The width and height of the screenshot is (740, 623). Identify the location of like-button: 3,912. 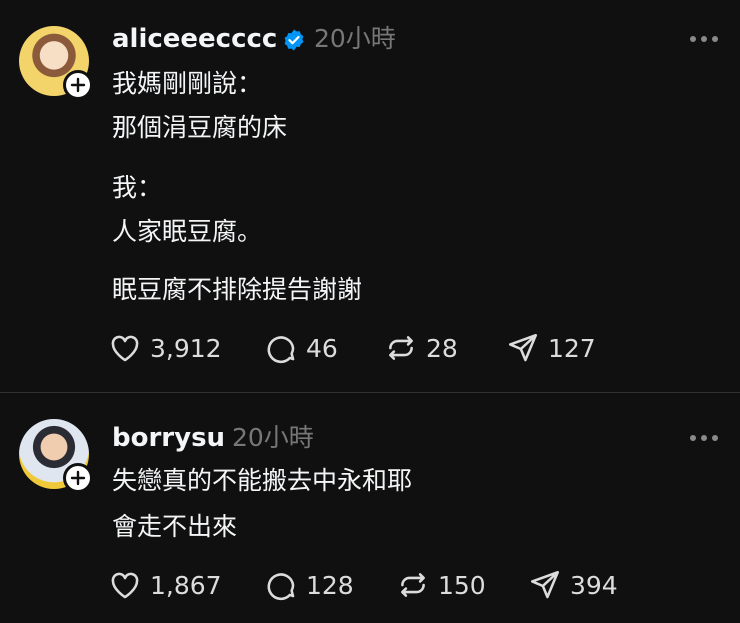
(165, 348).